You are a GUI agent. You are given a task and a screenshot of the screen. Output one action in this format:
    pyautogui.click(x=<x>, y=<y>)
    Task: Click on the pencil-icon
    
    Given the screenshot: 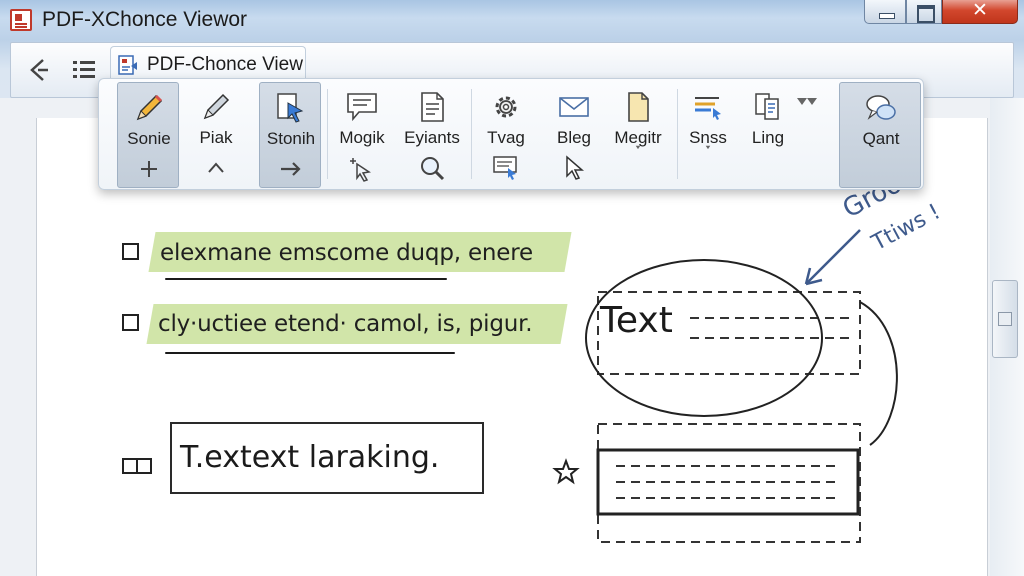 What is the action you would take?
    pyautogui.click(x=149, y=107)
    